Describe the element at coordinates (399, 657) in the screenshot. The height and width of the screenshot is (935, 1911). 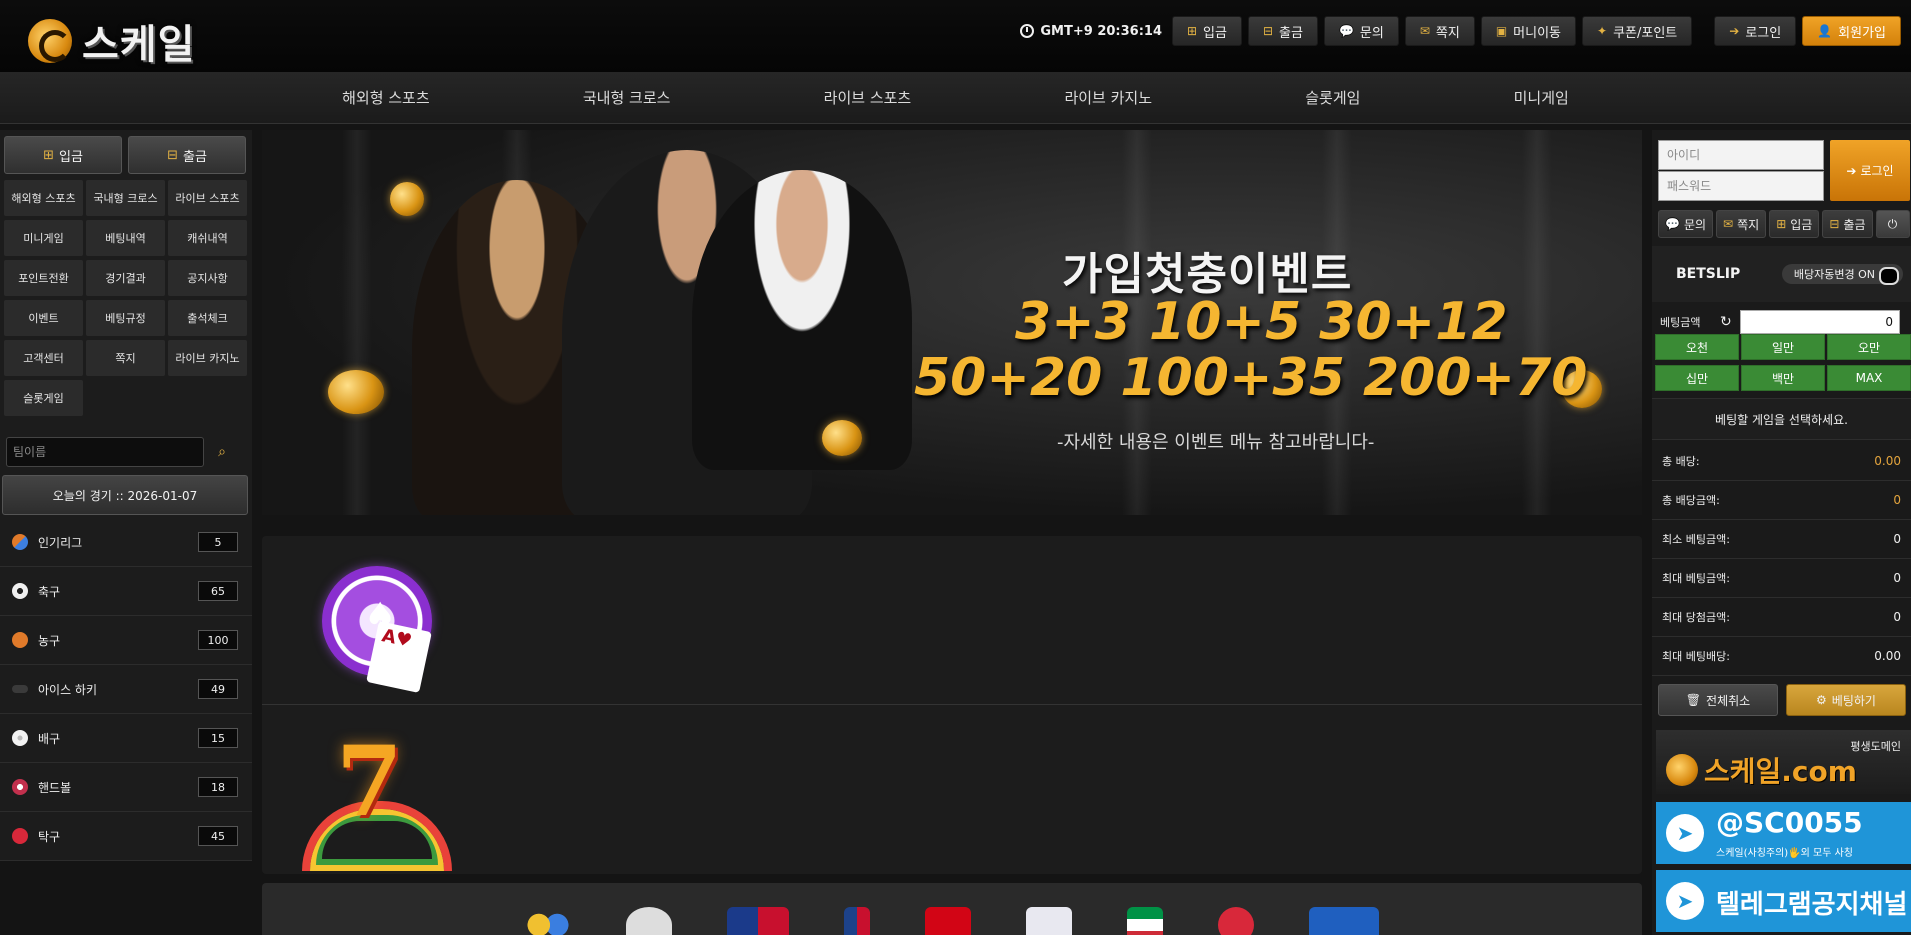
I see `playing-card-icon: A♥` at that location.